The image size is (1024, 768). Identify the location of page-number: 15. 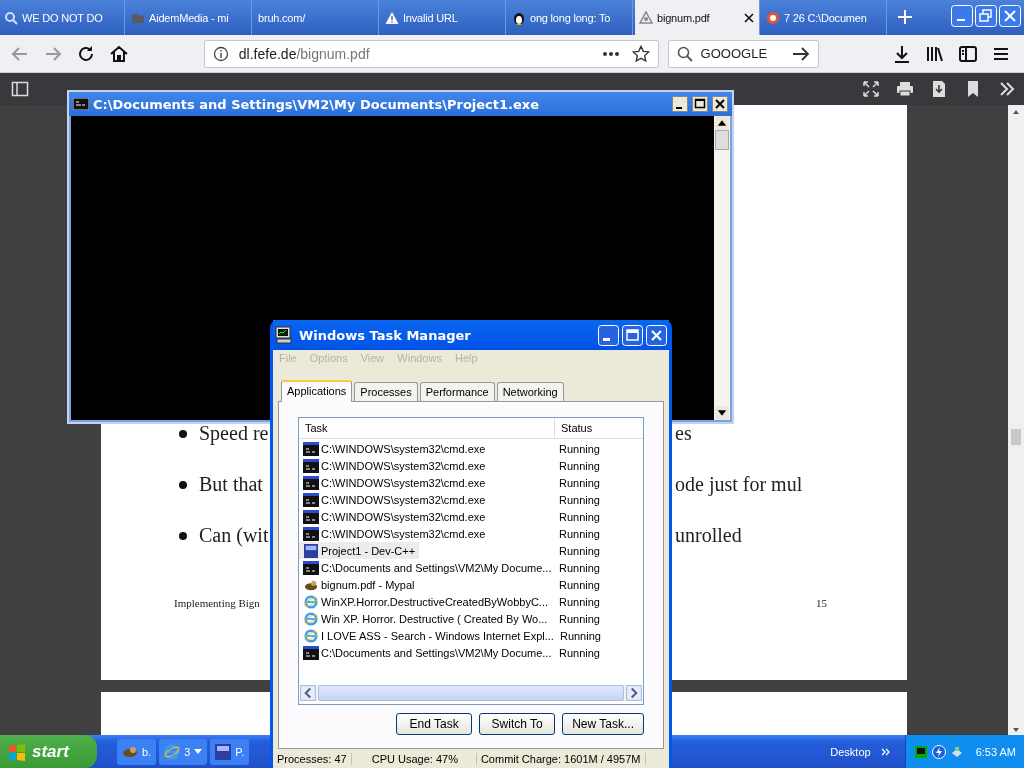
(821, 603).